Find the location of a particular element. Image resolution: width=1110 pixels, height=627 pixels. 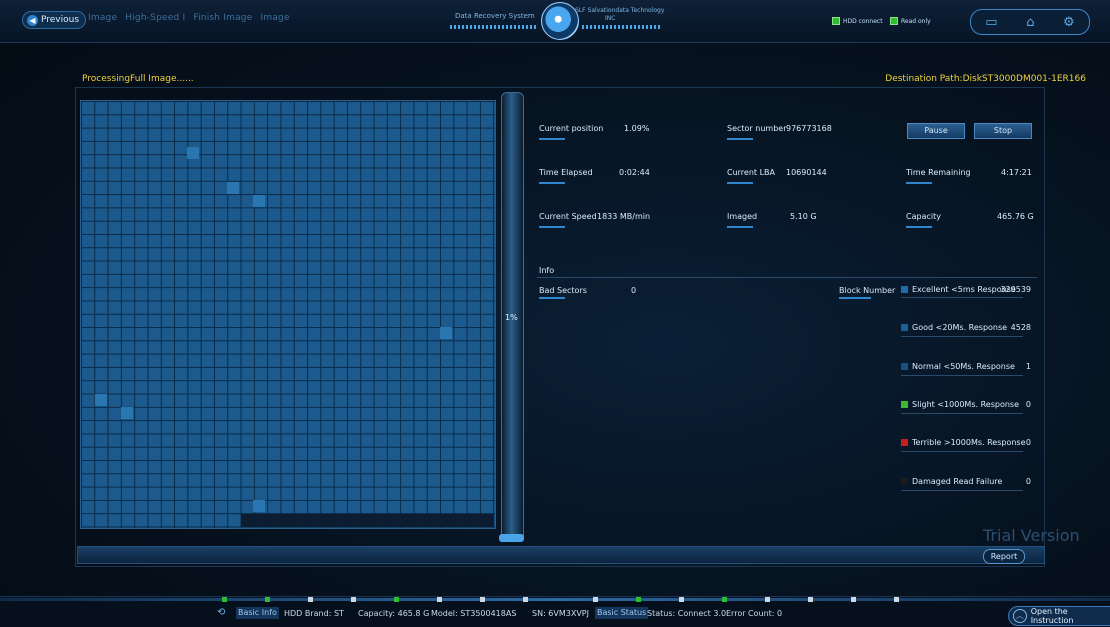

time-elapsed-label: Time Elapsed is located at coordinates (566, 172).